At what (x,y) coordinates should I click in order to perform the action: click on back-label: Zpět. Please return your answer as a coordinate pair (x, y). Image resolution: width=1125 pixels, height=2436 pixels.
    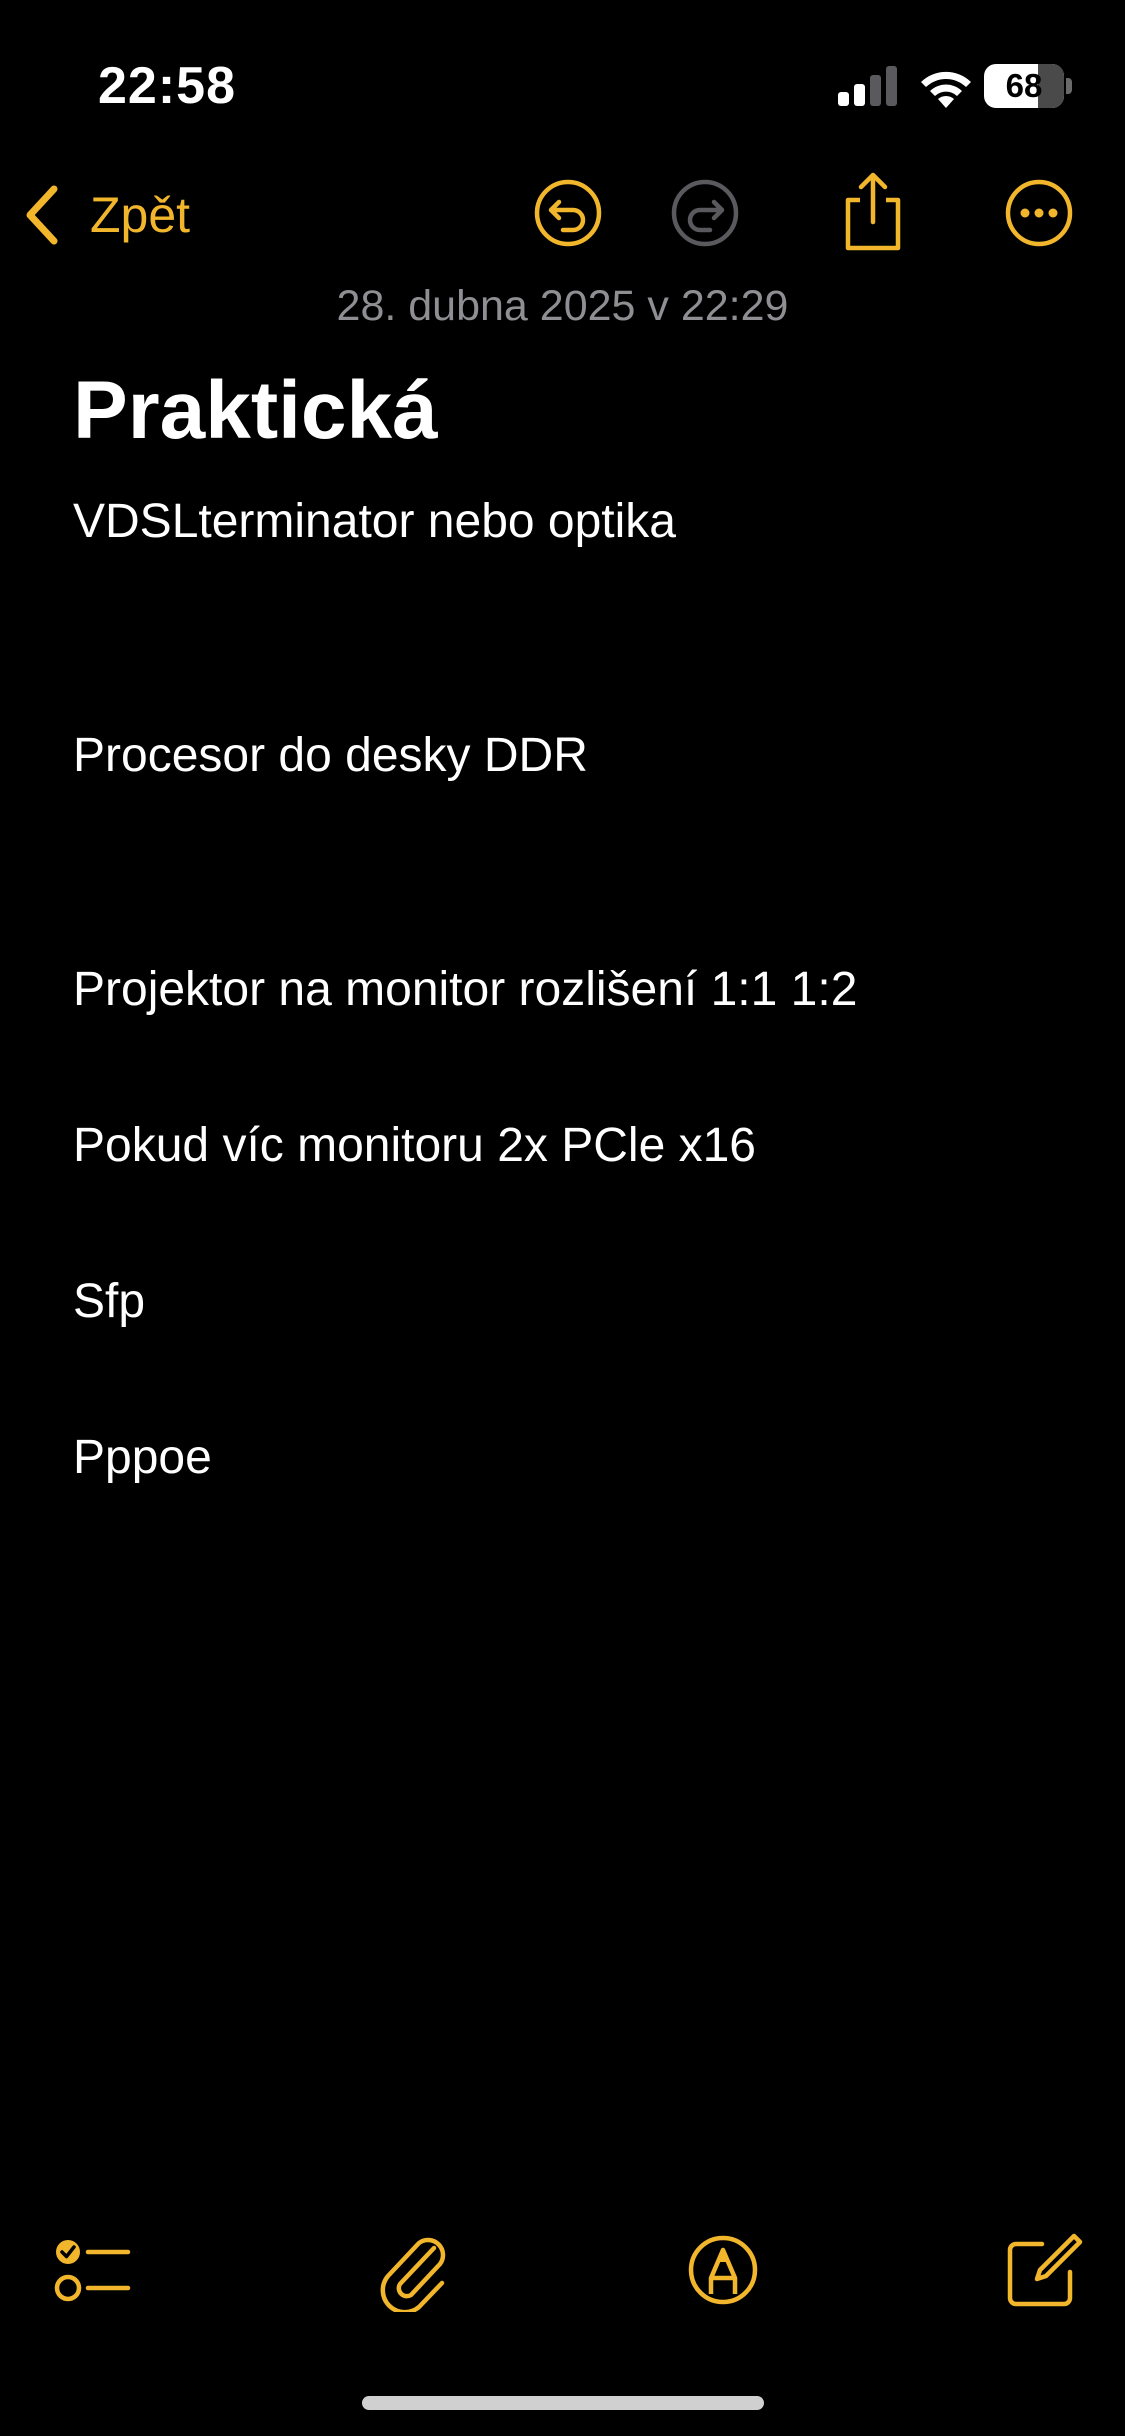
    Looking at the image, I should click on (140, 215).